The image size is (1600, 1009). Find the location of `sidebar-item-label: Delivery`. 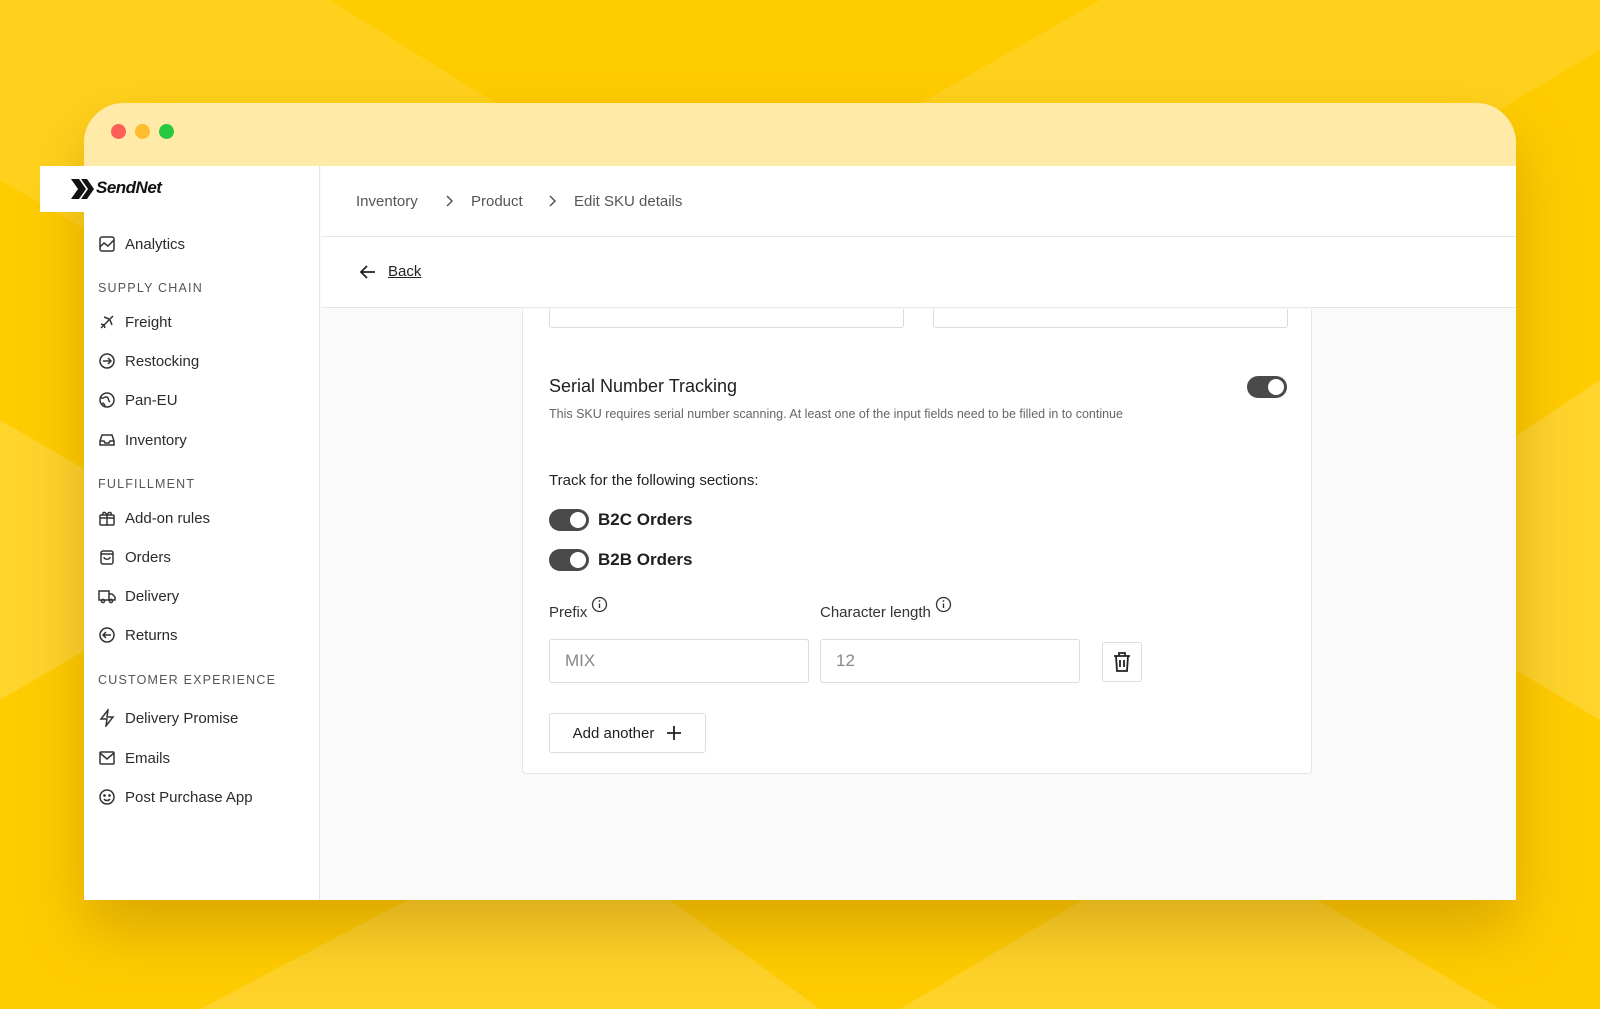

sidebar-item-label: Delivery is located at coordinates (152, 596).